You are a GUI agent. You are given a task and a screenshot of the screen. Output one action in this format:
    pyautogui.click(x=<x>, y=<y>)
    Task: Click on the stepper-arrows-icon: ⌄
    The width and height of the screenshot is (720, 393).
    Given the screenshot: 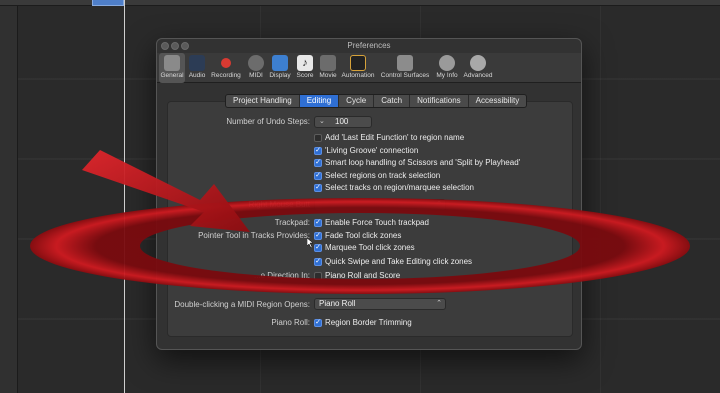 What is the action you would take?
    pyautogui.click(x=322, y=121)
    